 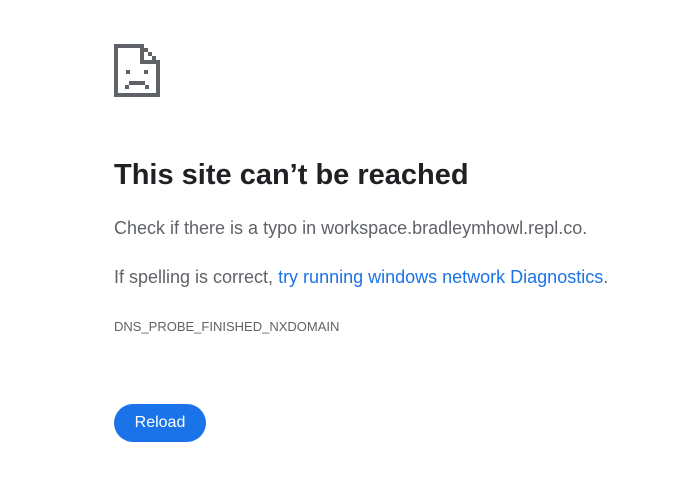 I want to click on sad-document-icon, so click(x=137, y=70).